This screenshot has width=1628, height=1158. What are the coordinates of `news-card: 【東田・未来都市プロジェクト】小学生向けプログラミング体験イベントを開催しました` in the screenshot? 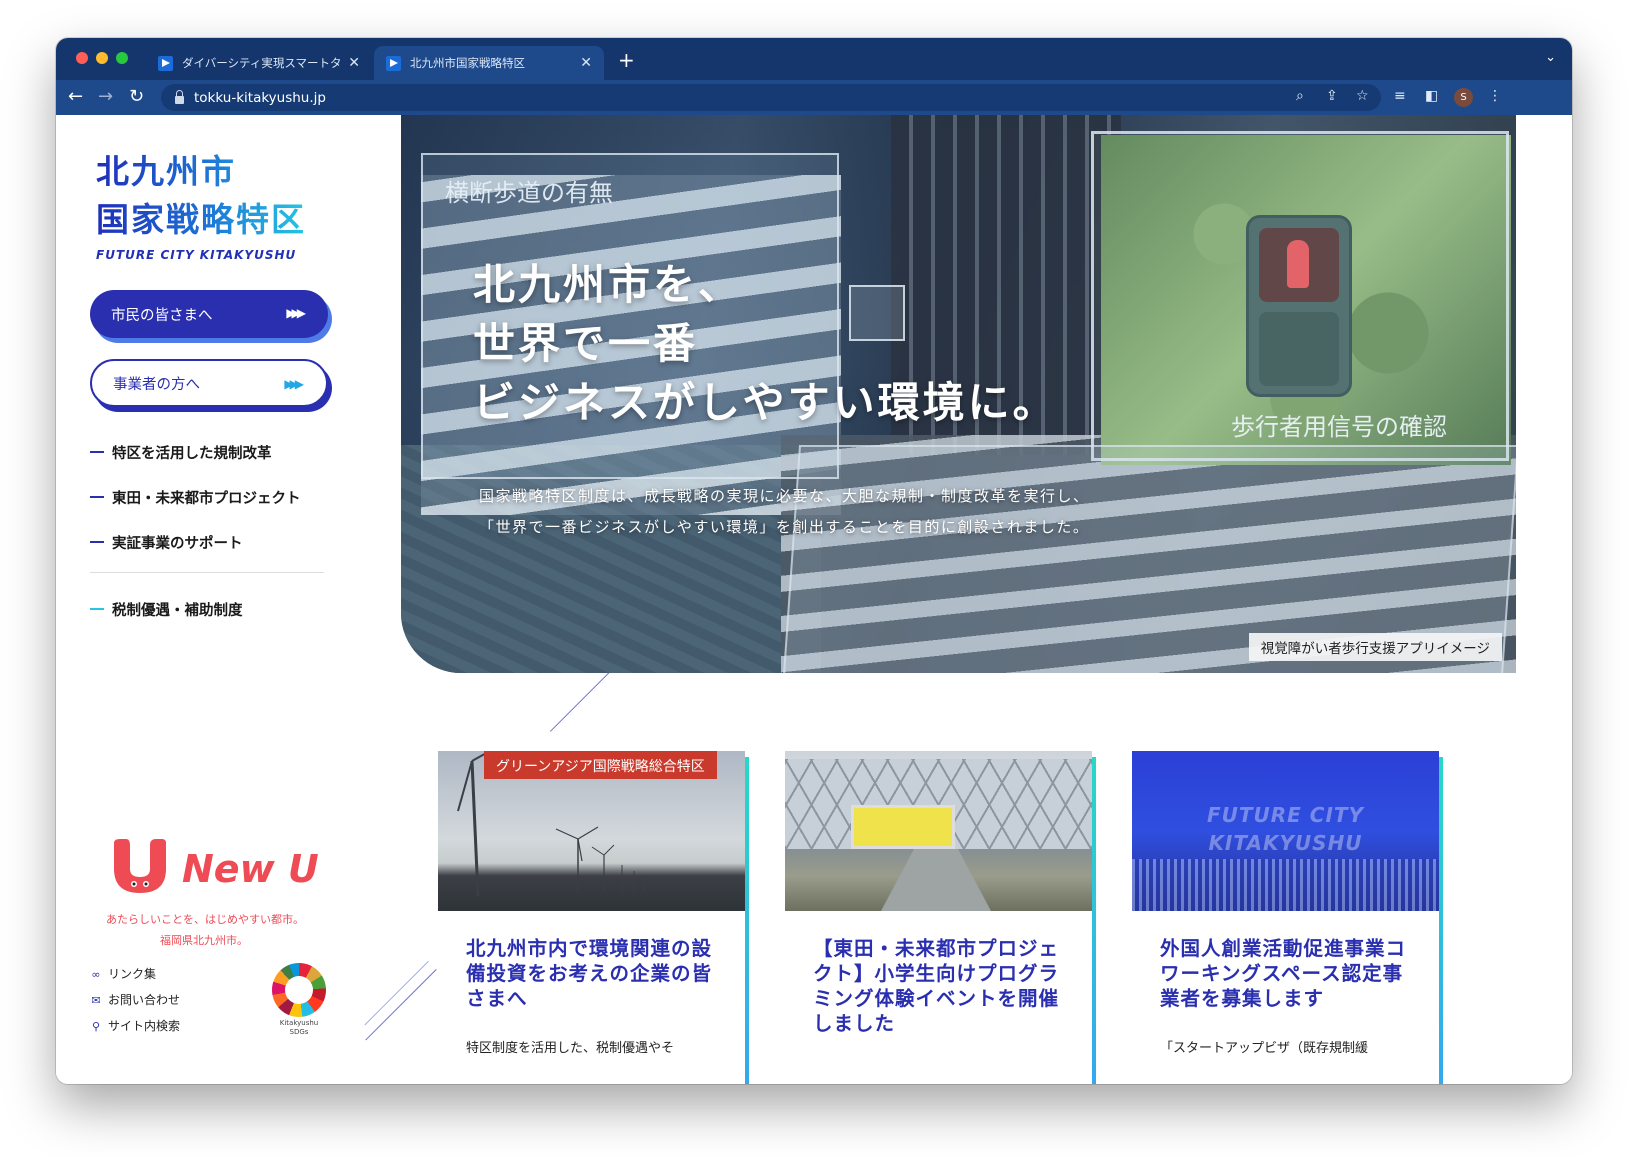 It's located at (940, 917).